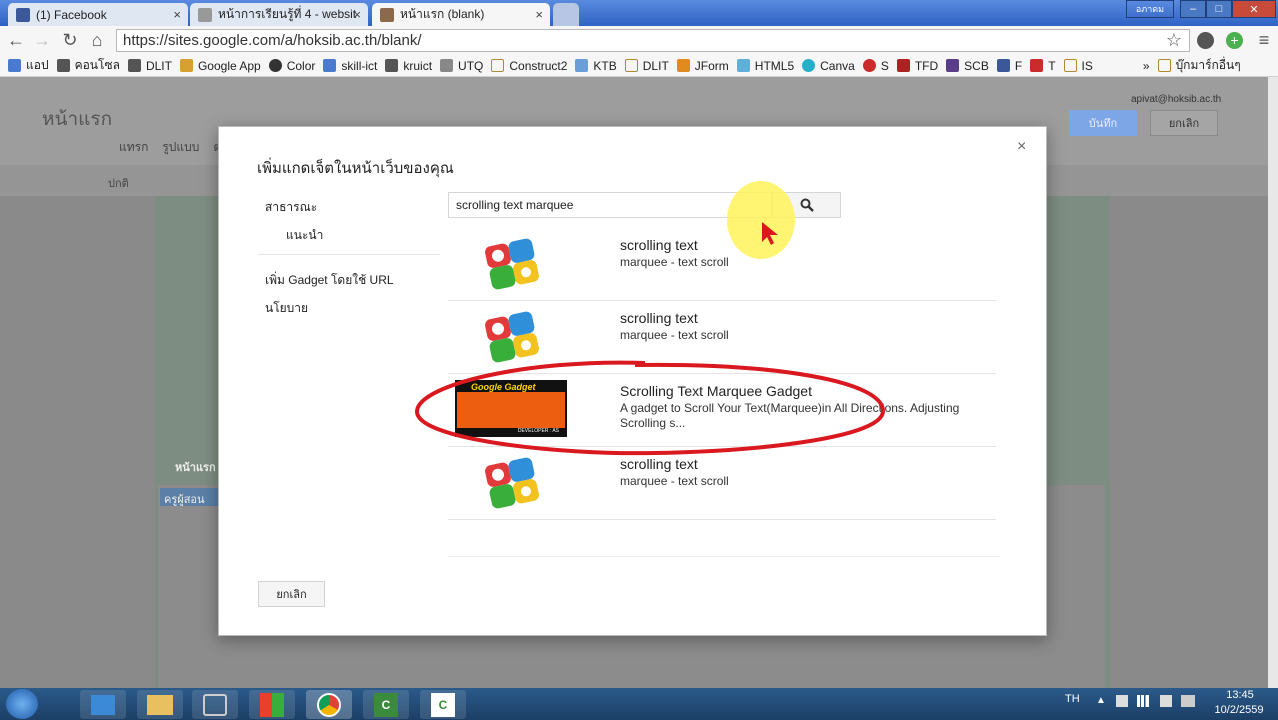 The width and height of the screenshot is (1278, 720). I want to click on taskbar-office, so click(272, 704).